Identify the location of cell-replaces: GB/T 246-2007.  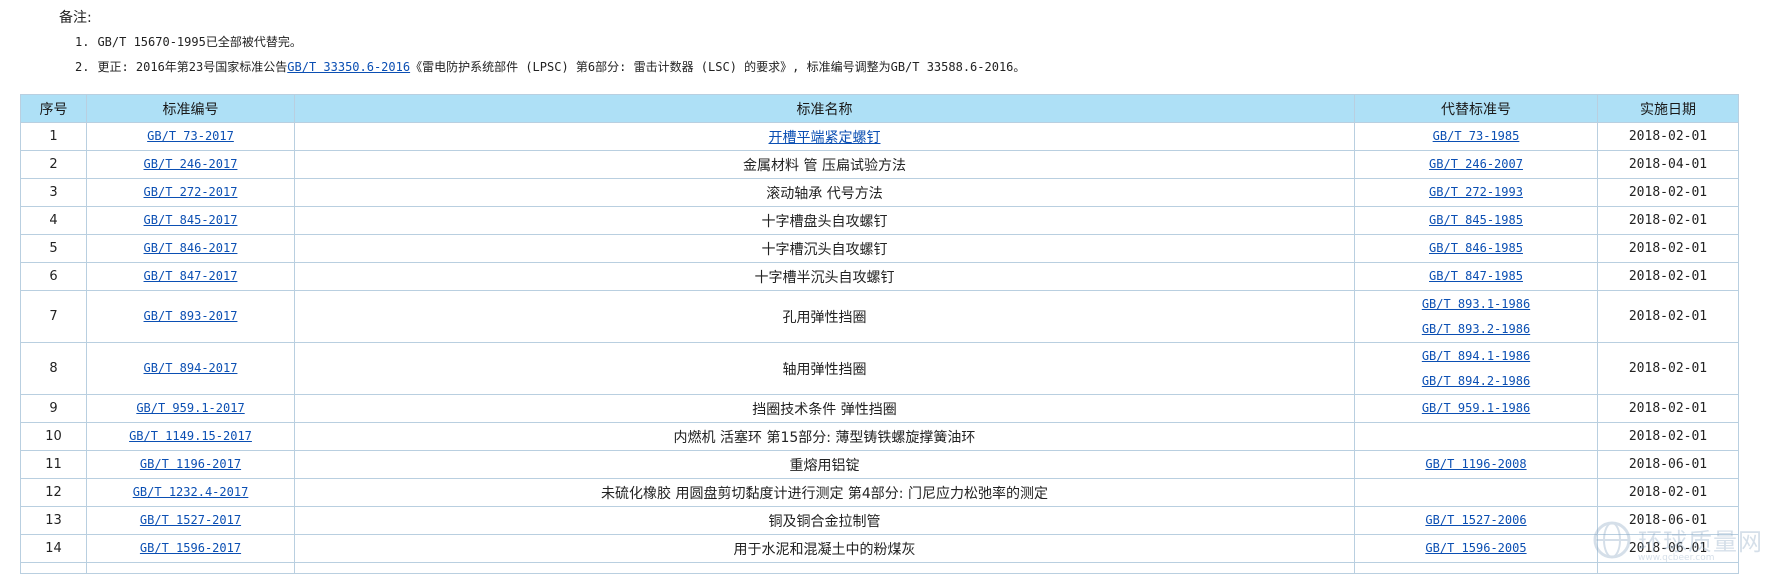
(1476, 164).